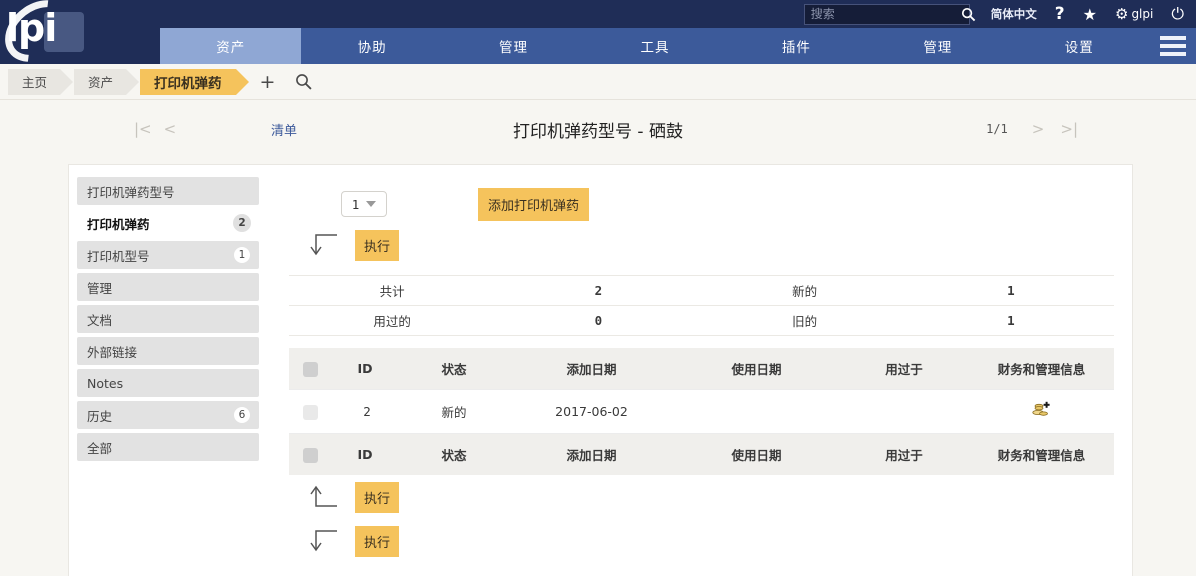 This screenshot has width=1196, height=576. What do you see at coordinates (882, 14) in the screenshot?
I see `search-input` at bounding box center [882, 14].